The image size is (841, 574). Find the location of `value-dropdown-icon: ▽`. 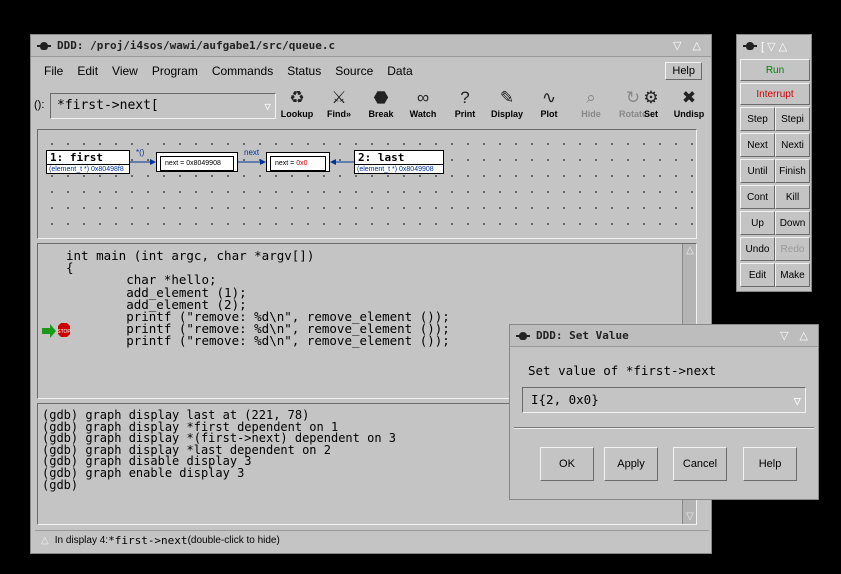

value-dropdown-icon: ▽ is located at coordinates (797, 400).